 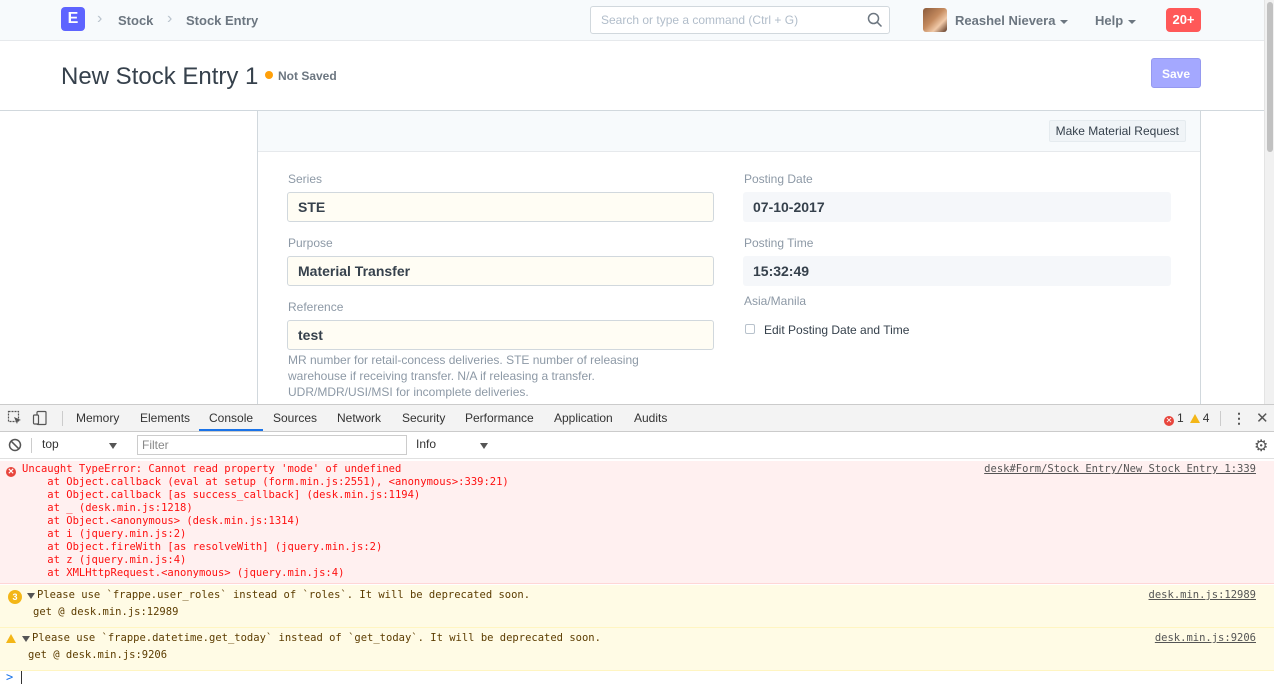 I want to click on warning-stack-text: get @ desk.min.js:9206, so click(x=97, y=655).